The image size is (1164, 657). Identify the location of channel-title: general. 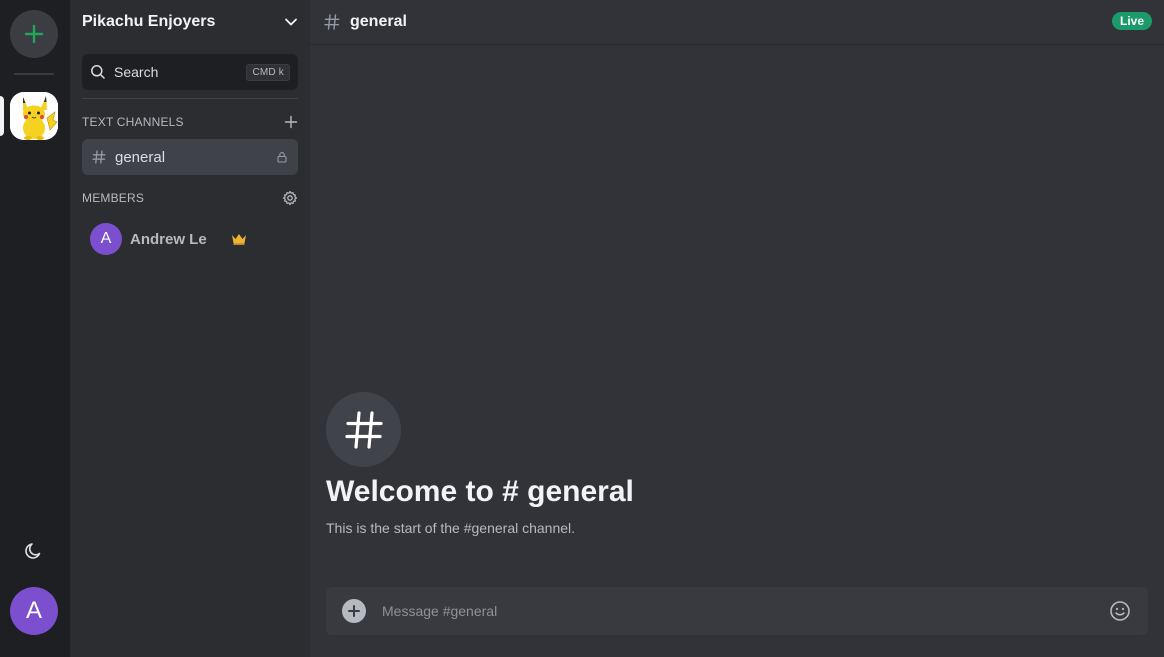
(378, 21).